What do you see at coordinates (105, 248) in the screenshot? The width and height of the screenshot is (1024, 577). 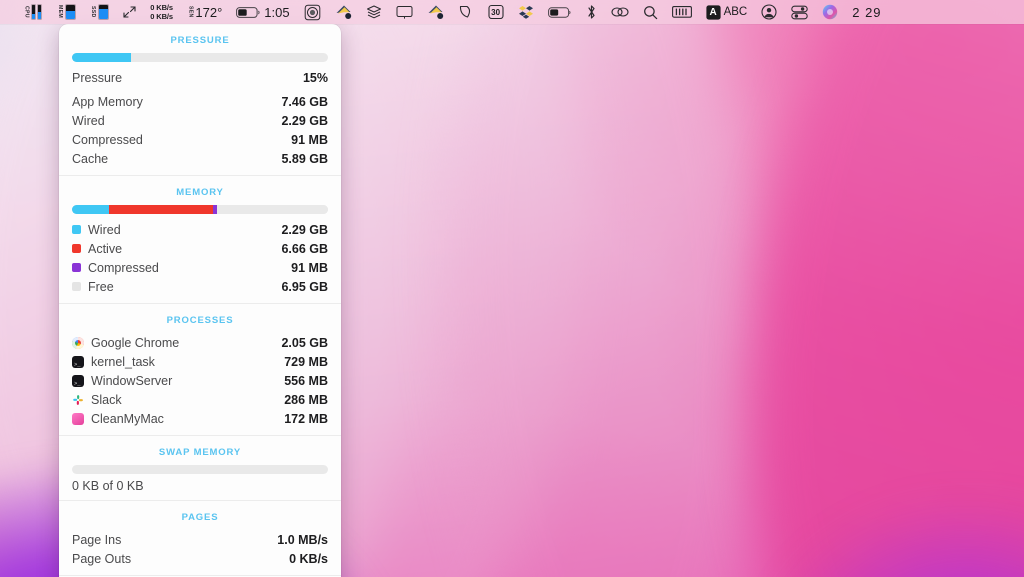 I see `legend-label: Active` at bounding box center [105, 248].